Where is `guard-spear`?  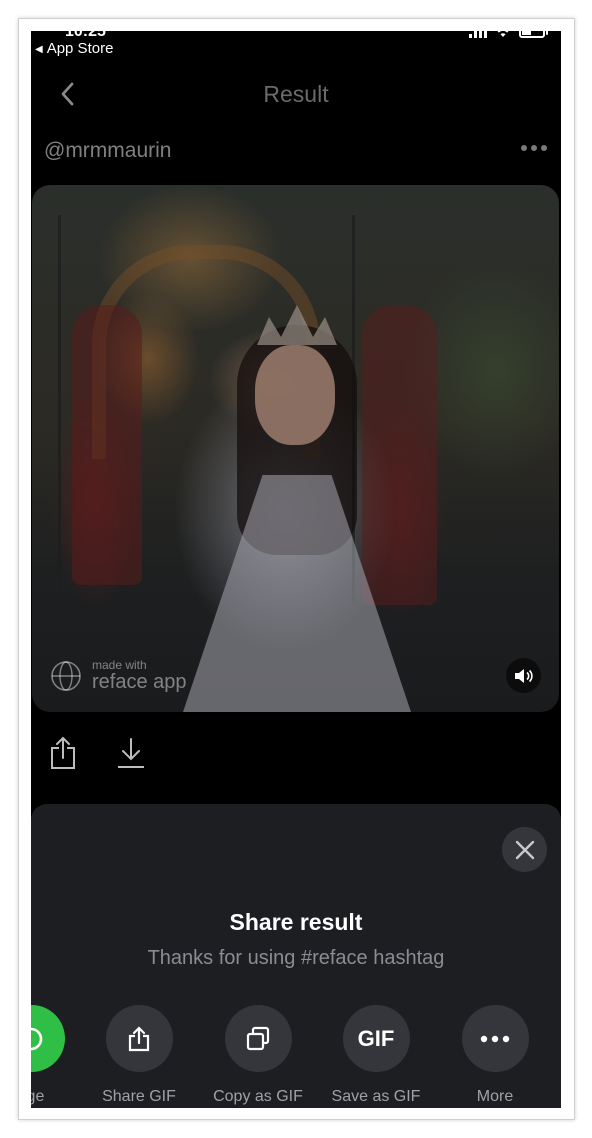 guard-spear is located at coordinates (59, 405).